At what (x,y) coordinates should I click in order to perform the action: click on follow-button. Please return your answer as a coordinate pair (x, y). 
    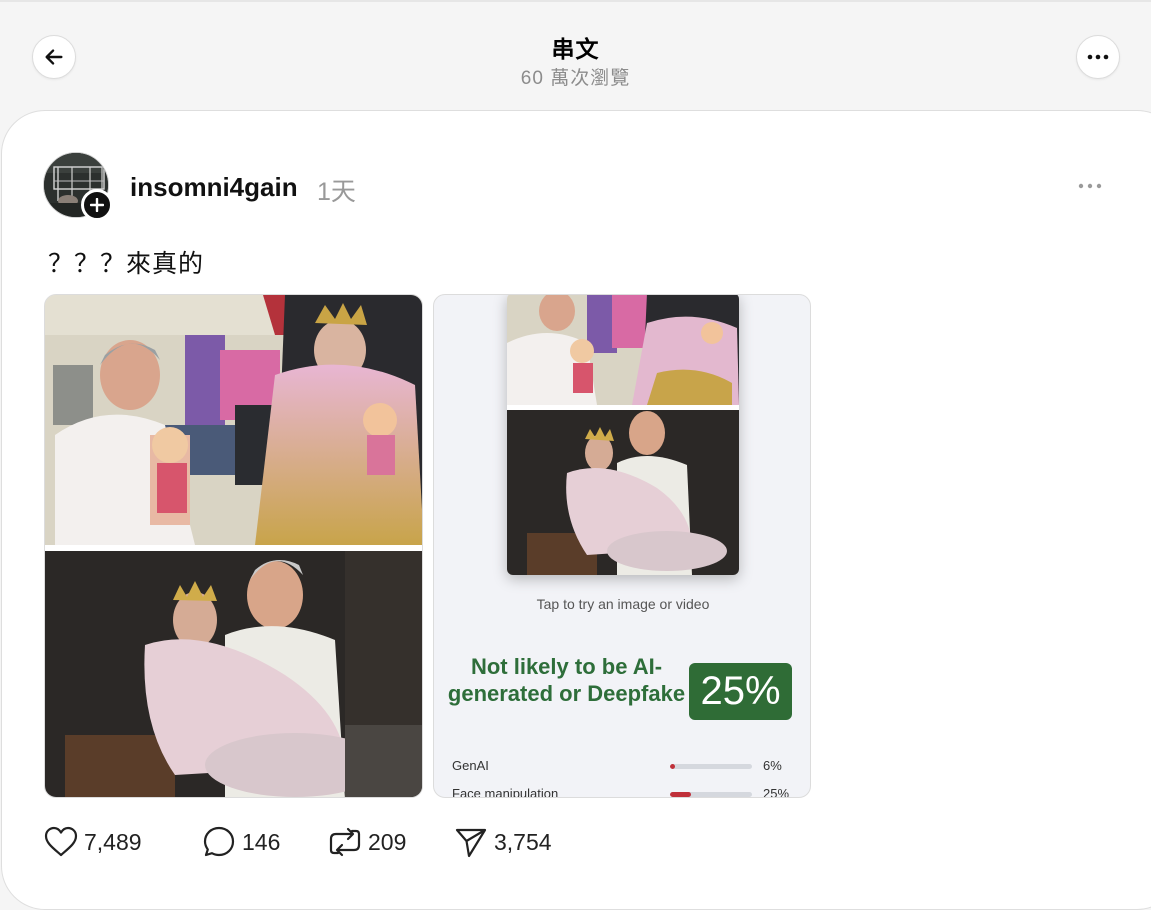
    Looking at the image, I should click on (97, 205).